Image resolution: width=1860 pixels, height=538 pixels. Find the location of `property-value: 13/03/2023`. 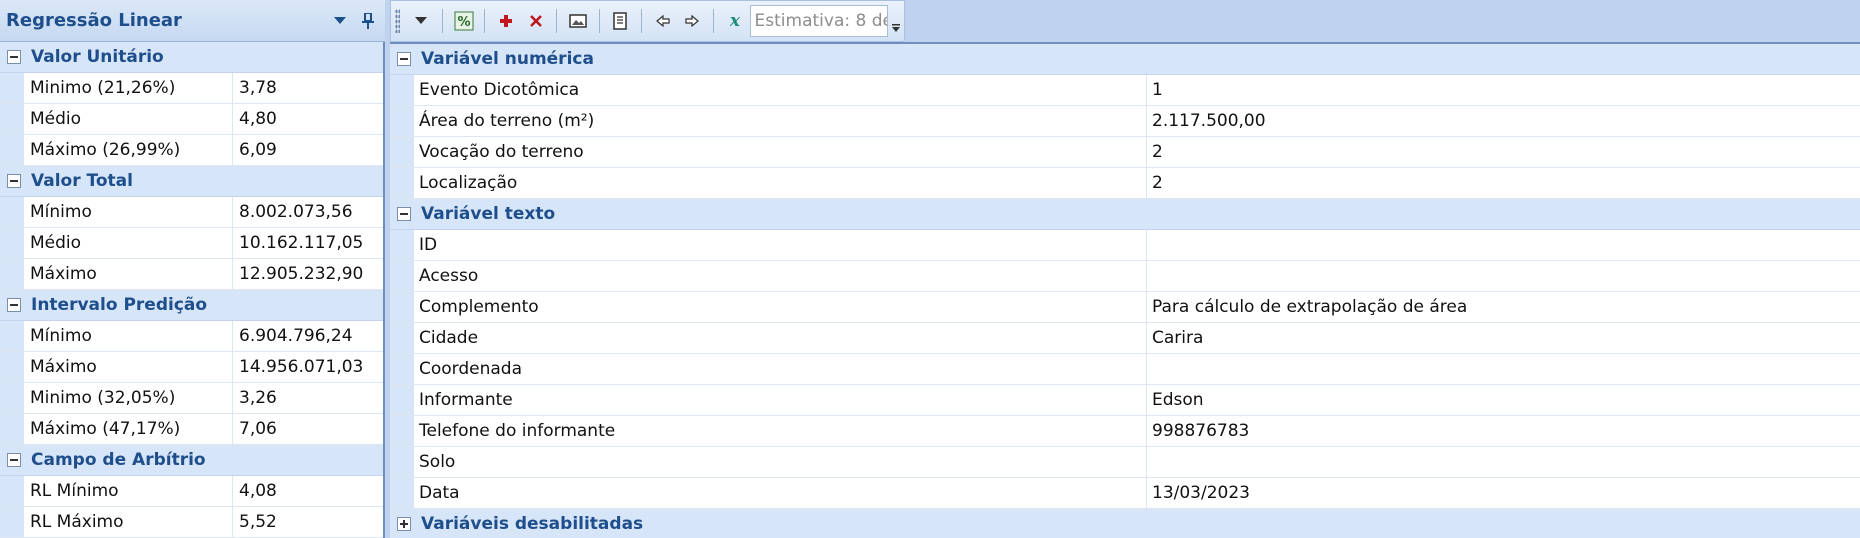

property-value: 13/03/2023 is located at coordinates (1503, 493).